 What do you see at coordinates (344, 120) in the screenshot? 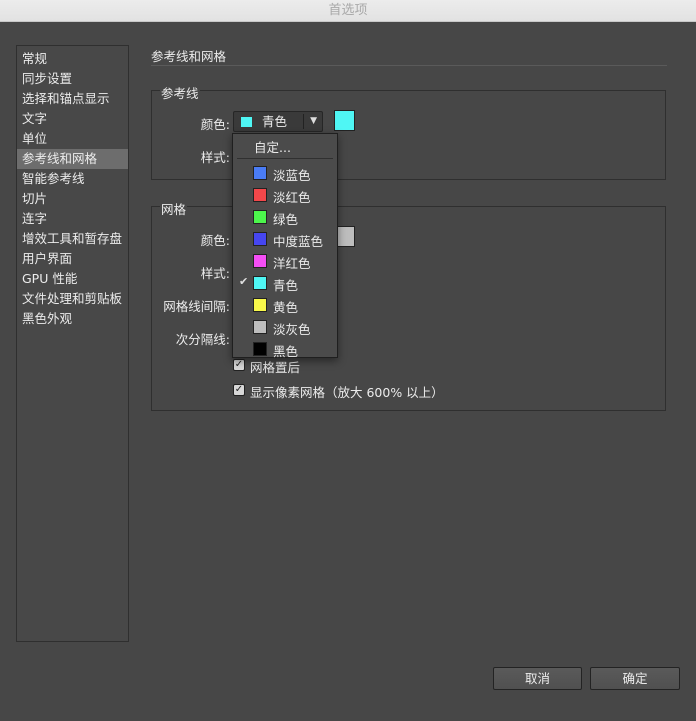
I see `guides-color-swatch` at bounding box center [344, 120].